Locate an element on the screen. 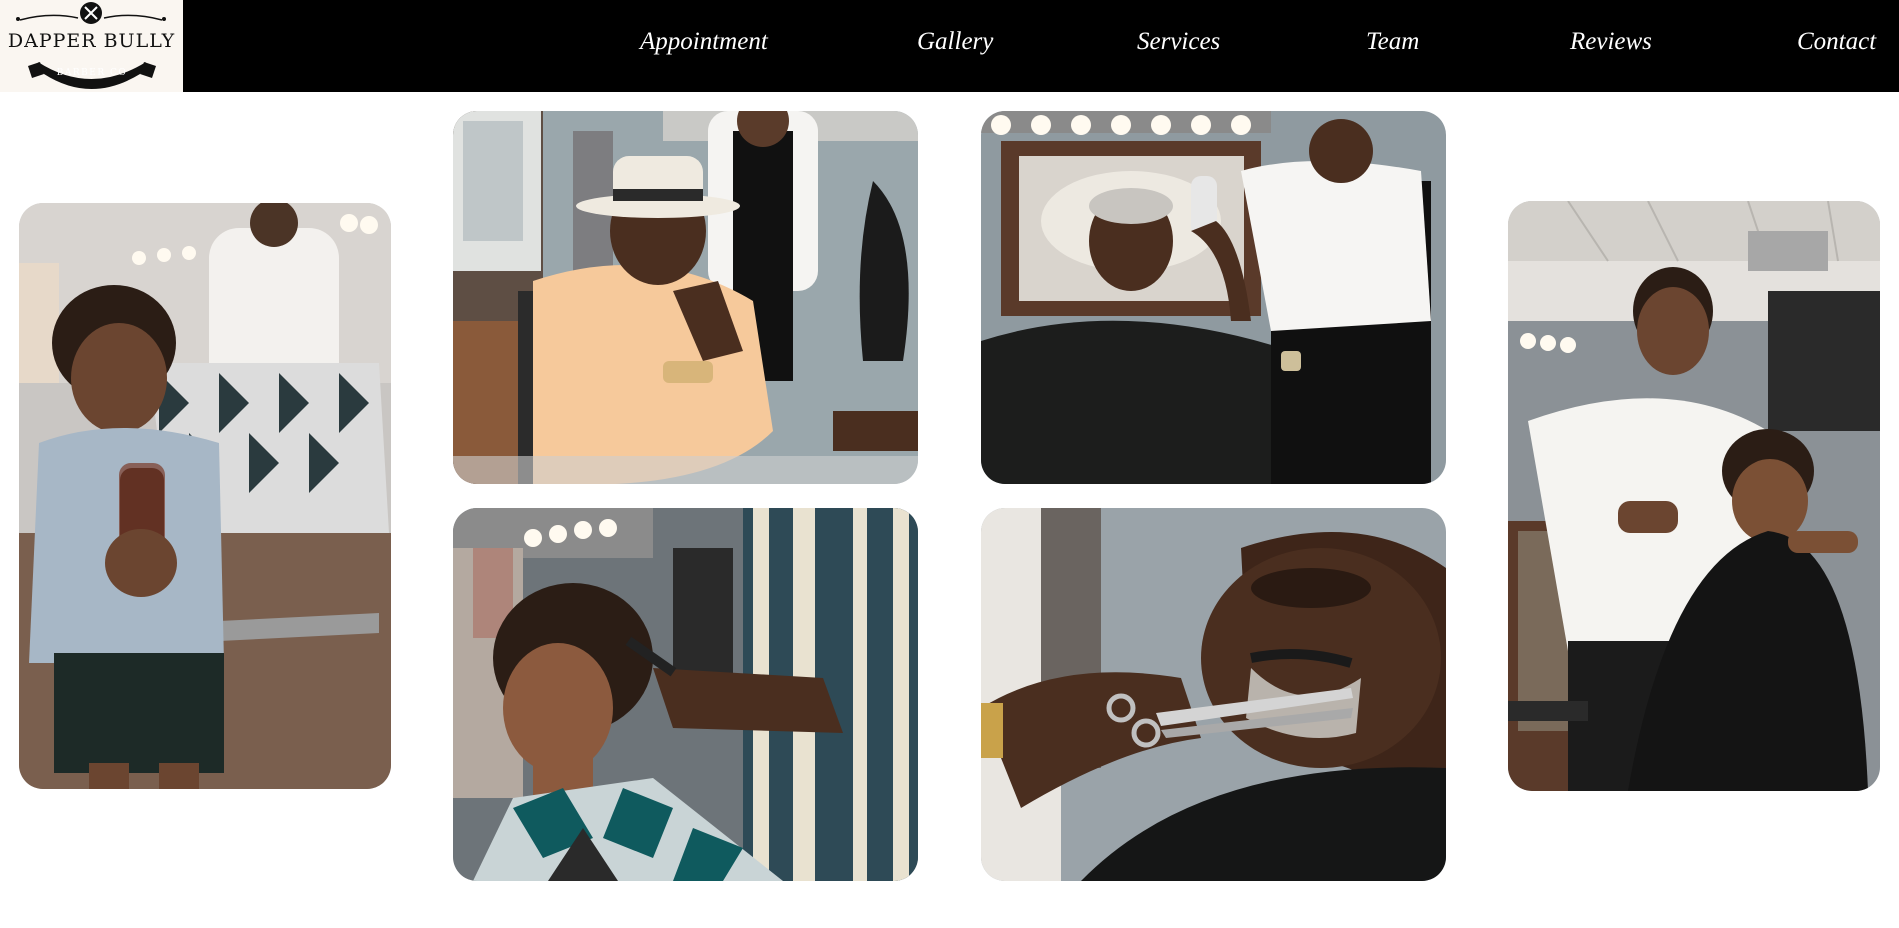  brand-subtitle: BARBER CO is located at coordinates (92, 73).